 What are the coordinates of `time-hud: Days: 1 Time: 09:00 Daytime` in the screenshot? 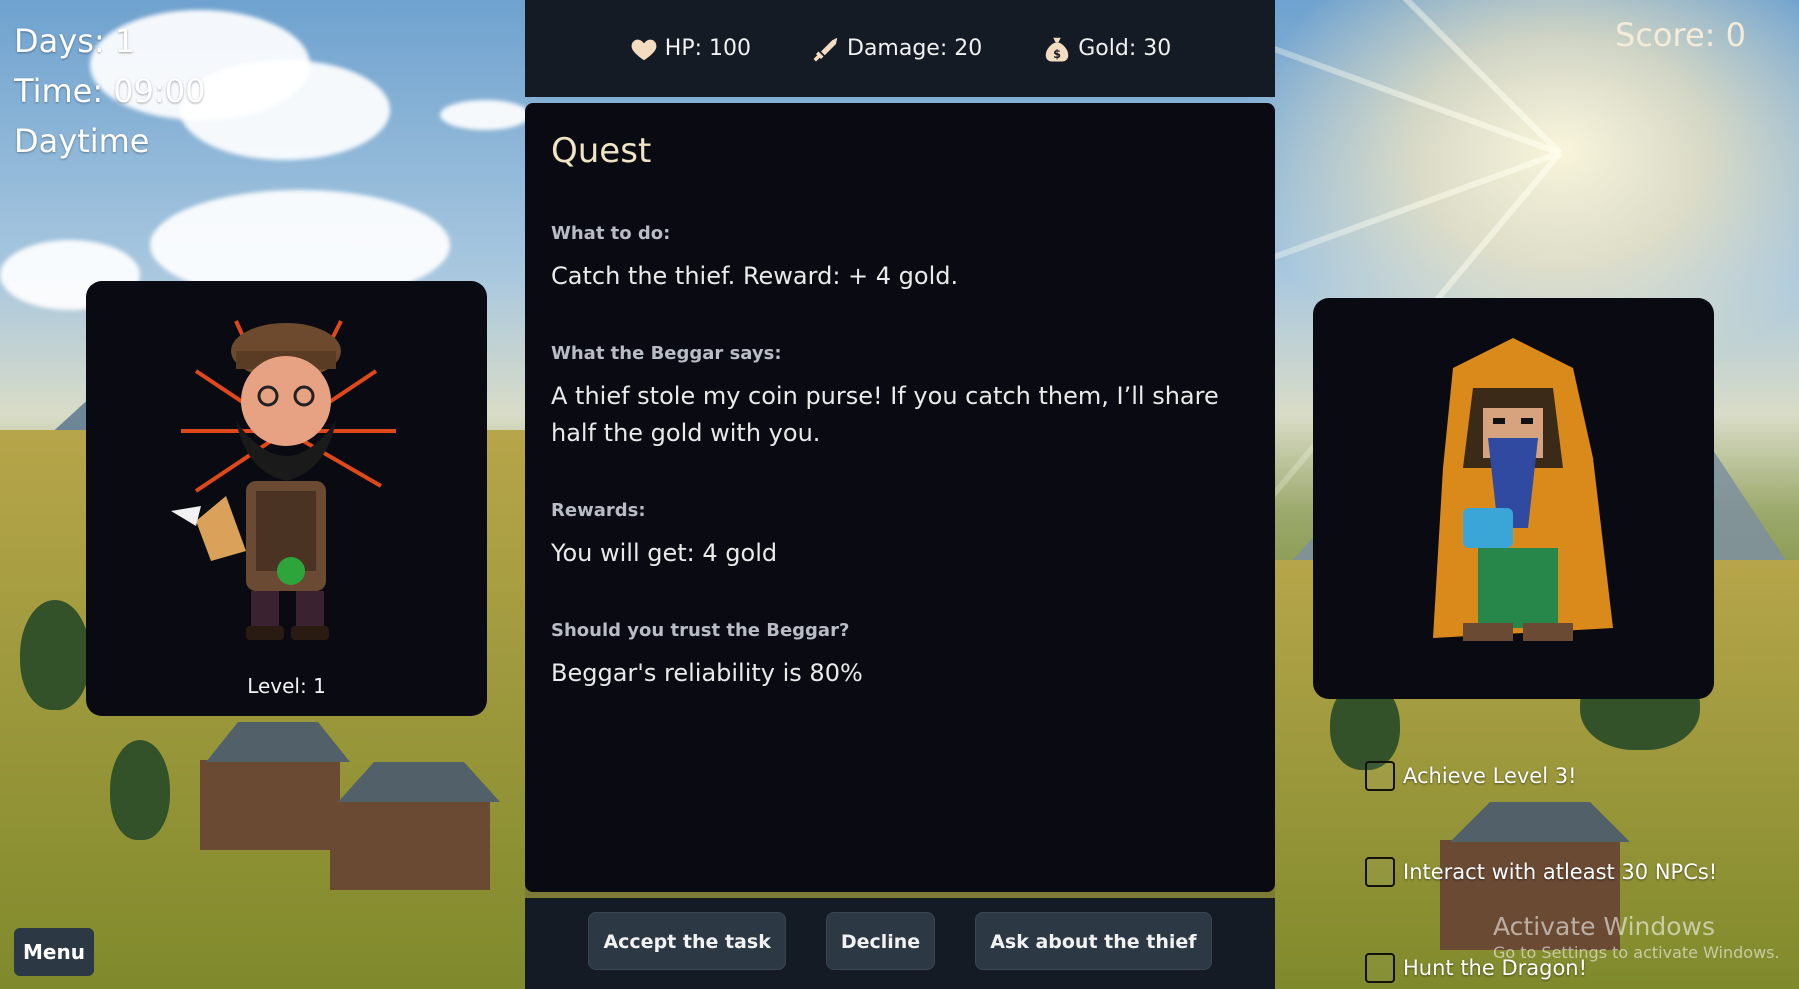 It's located at (109, 91).